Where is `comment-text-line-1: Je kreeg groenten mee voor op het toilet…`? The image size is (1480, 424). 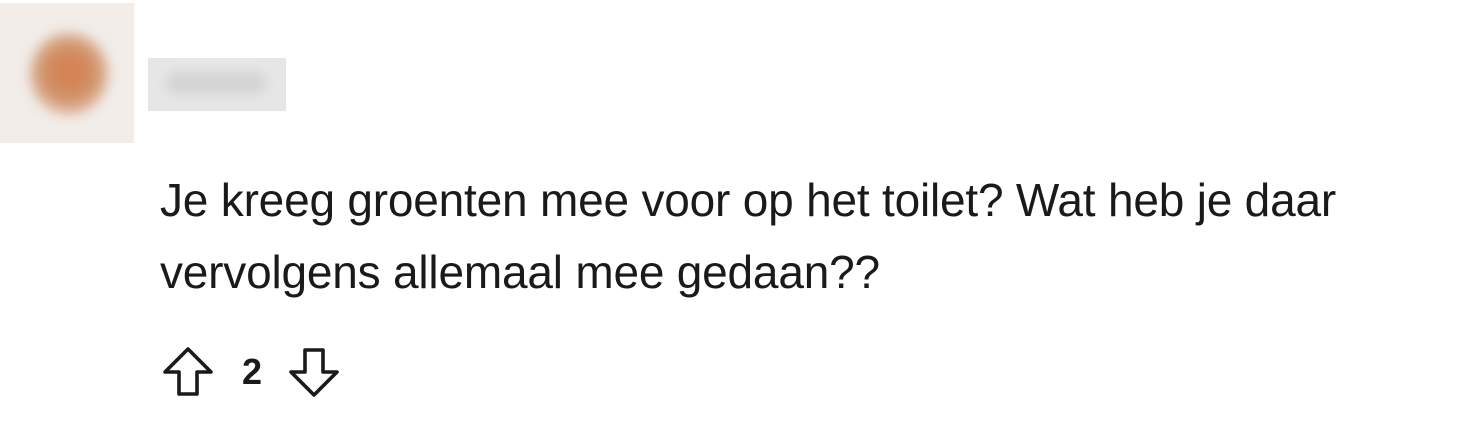
comment-text-line-1: Je kreeg groenten mee voor op het toilet… is located at coordinates (748, 200).